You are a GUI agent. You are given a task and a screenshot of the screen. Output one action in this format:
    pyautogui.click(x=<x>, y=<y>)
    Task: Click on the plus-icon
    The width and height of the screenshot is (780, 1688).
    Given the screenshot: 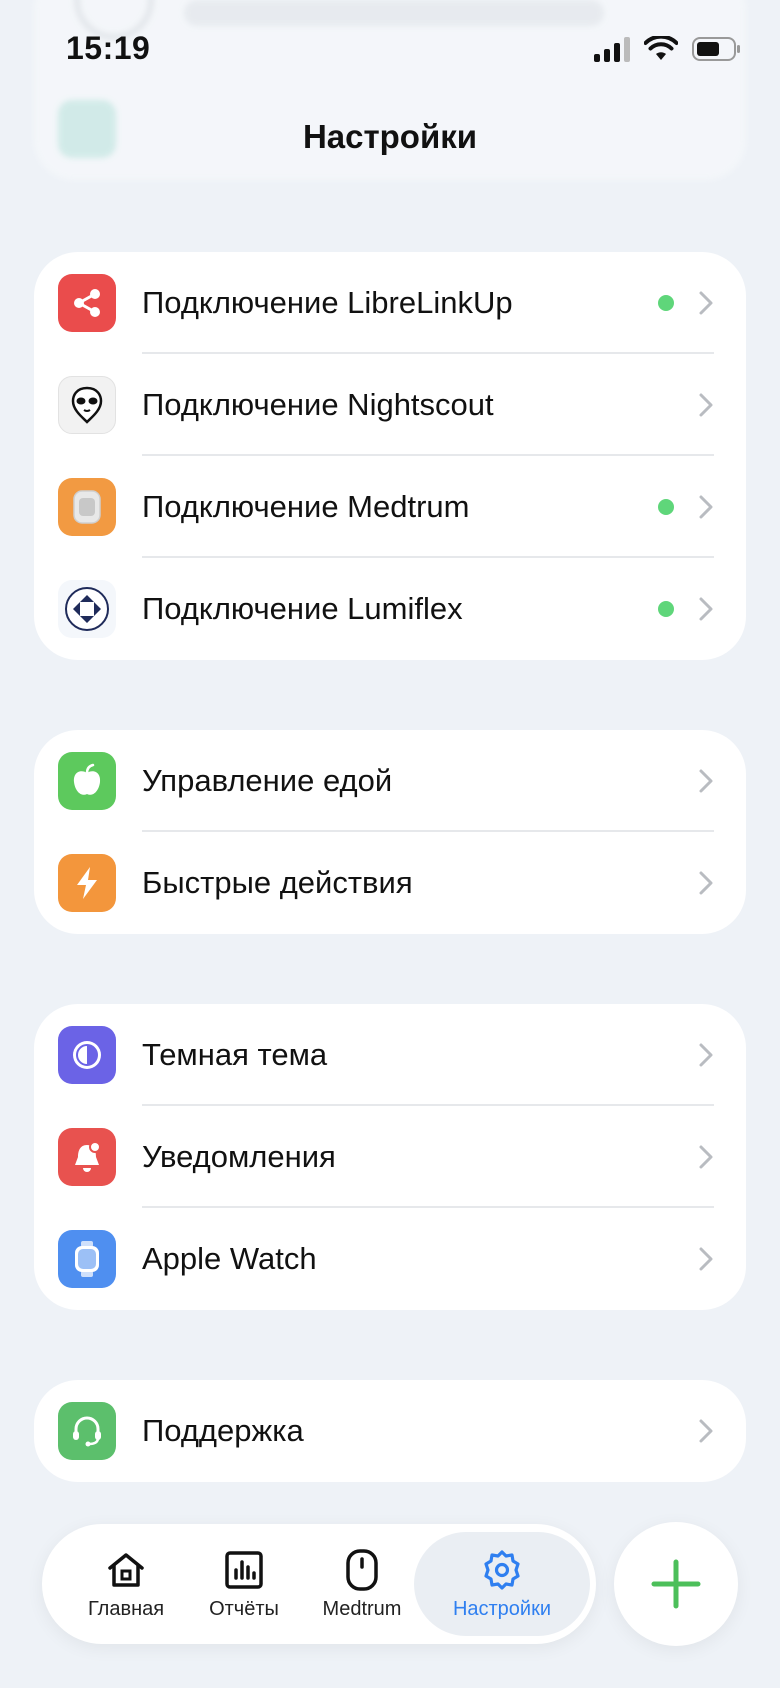 What is the action you would take?
    pyautogui.click(x=676, y=1584)
    